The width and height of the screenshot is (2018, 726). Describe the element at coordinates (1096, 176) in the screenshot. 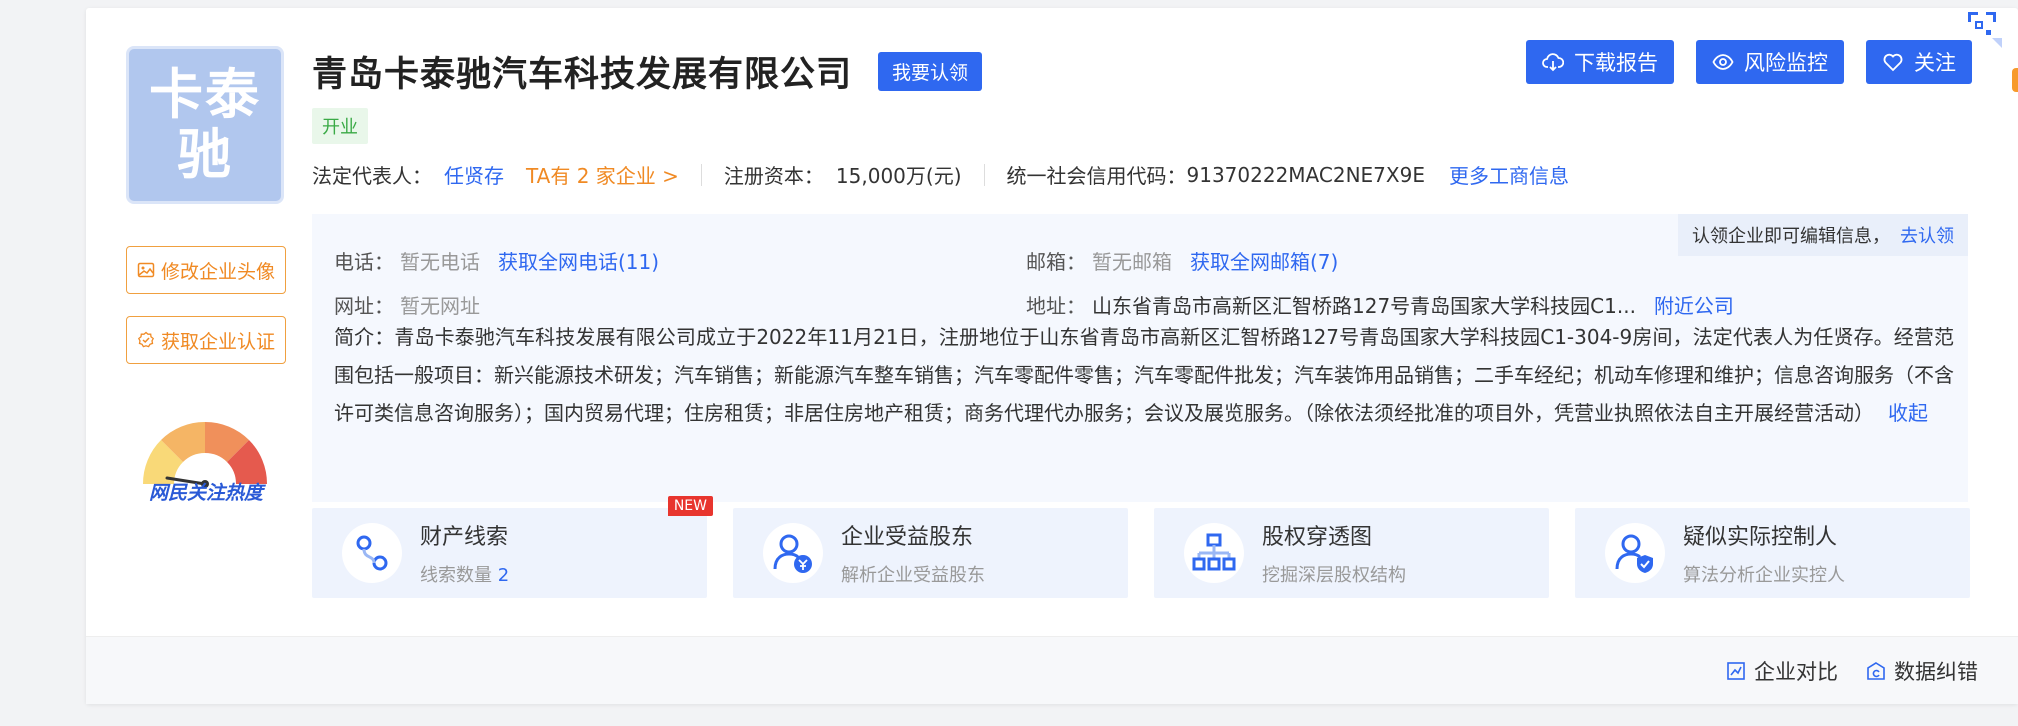

I see `credit-code-label: 统一社会信用代码：` at that location.